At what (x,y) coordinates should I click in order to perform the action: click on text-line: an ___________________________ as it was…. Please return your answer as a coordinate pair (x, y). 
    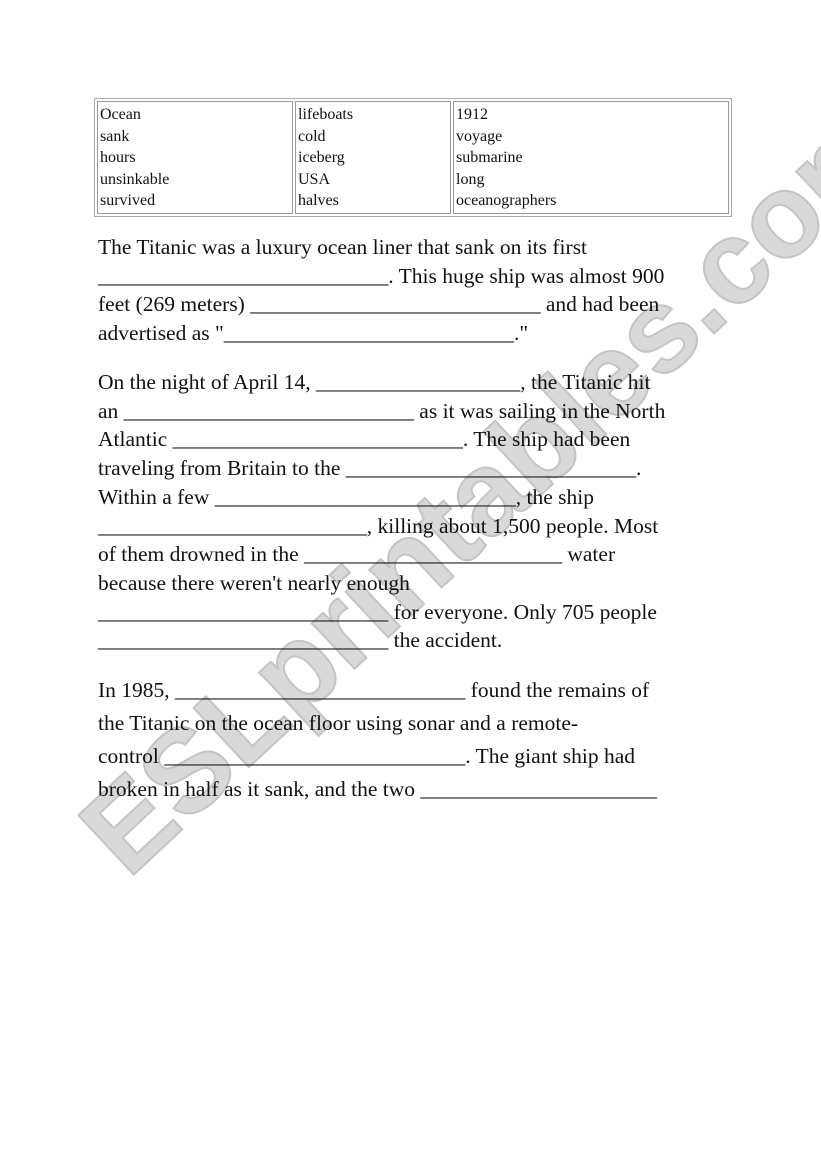
    Looking at the image, I should click on (382, 410).